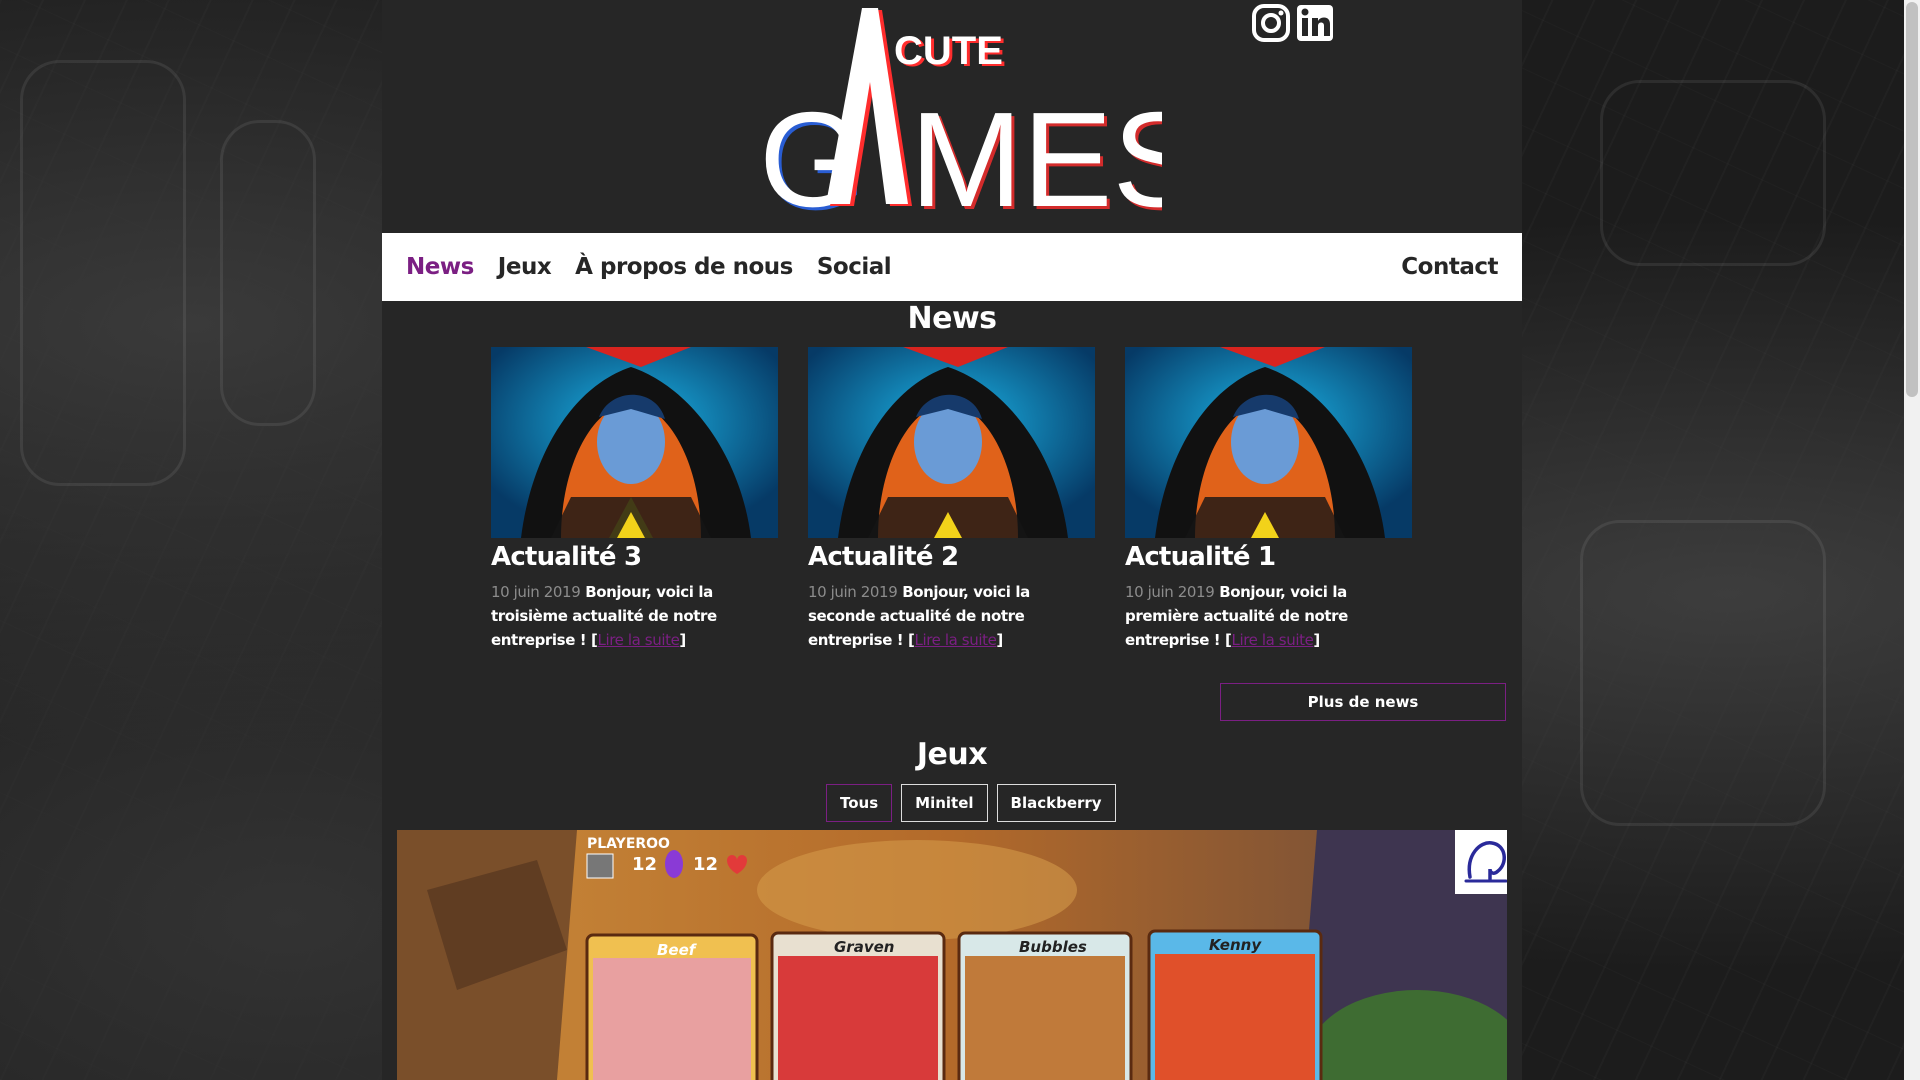 This screenshot has height=1080, width=1920. Describe the element at coordinates (1449, 267) in the screenshot. I see `nav-item-contact: Contact` at that location.